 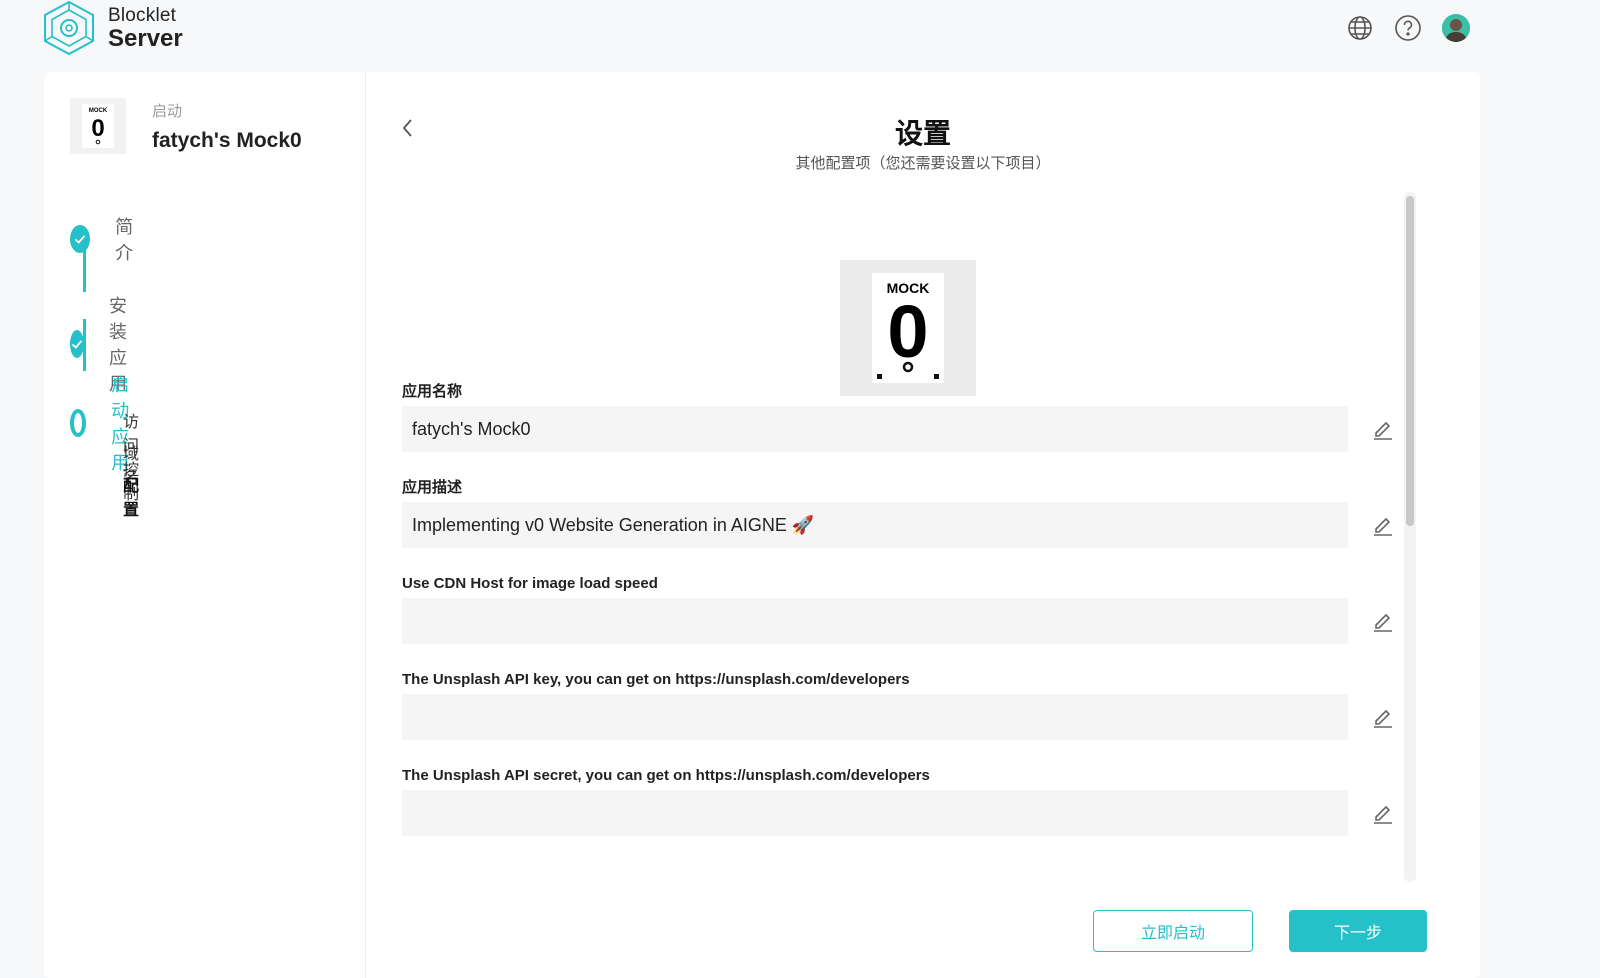 I want to click on field-cdn-host: Use CDN Host for image load speed, so click(x=902, y=609).